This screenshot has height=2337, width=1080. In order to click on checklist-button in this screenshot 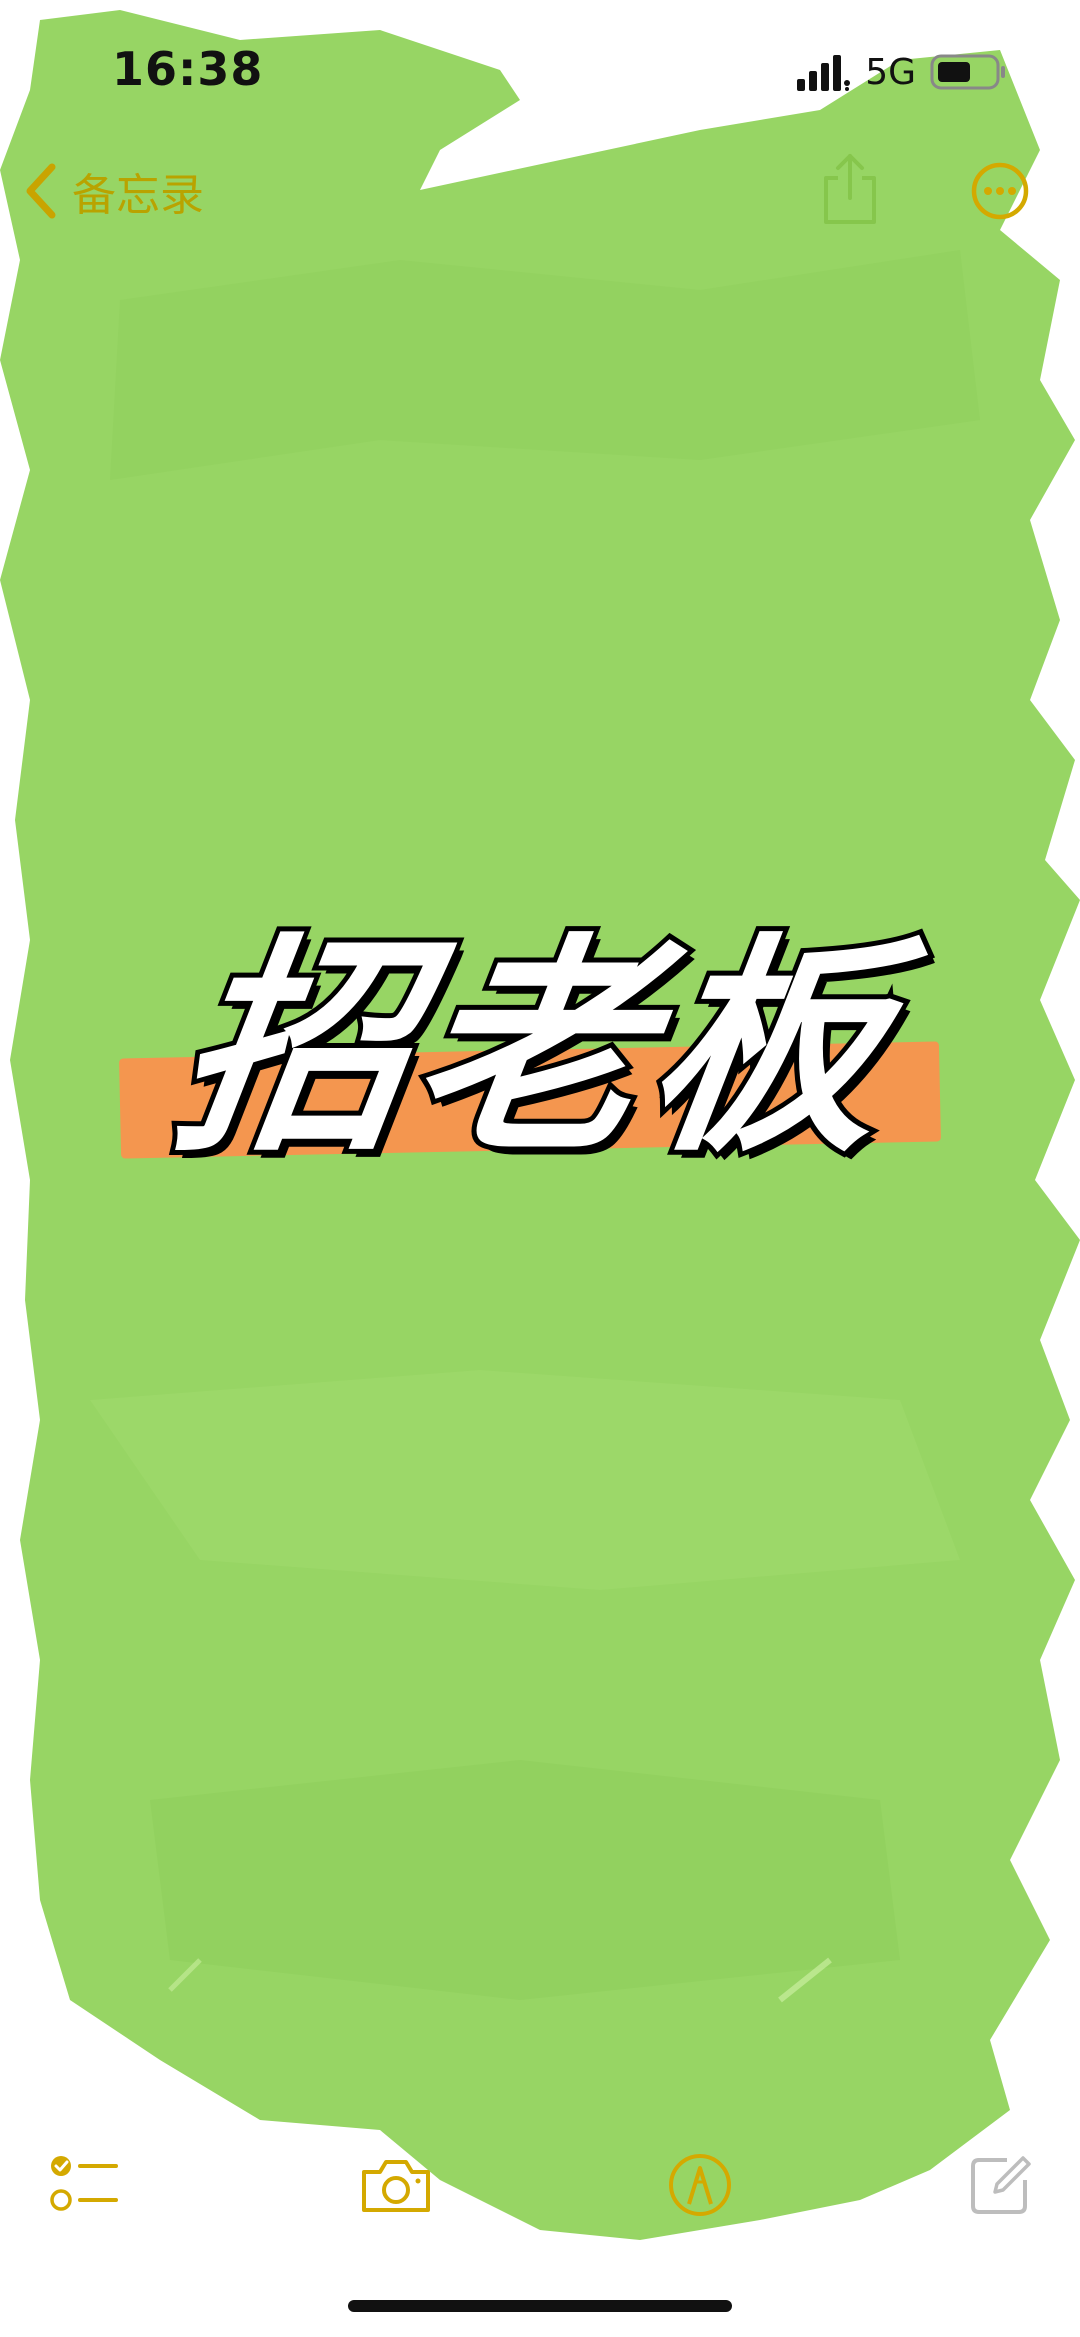, I will do `click(84, 2185)`.